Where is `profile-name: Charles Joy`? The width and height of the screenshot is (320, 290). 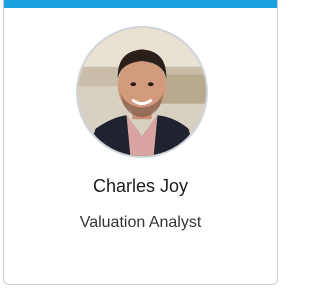 profile-name: Charles Joy is located at coordinates (140, 186).